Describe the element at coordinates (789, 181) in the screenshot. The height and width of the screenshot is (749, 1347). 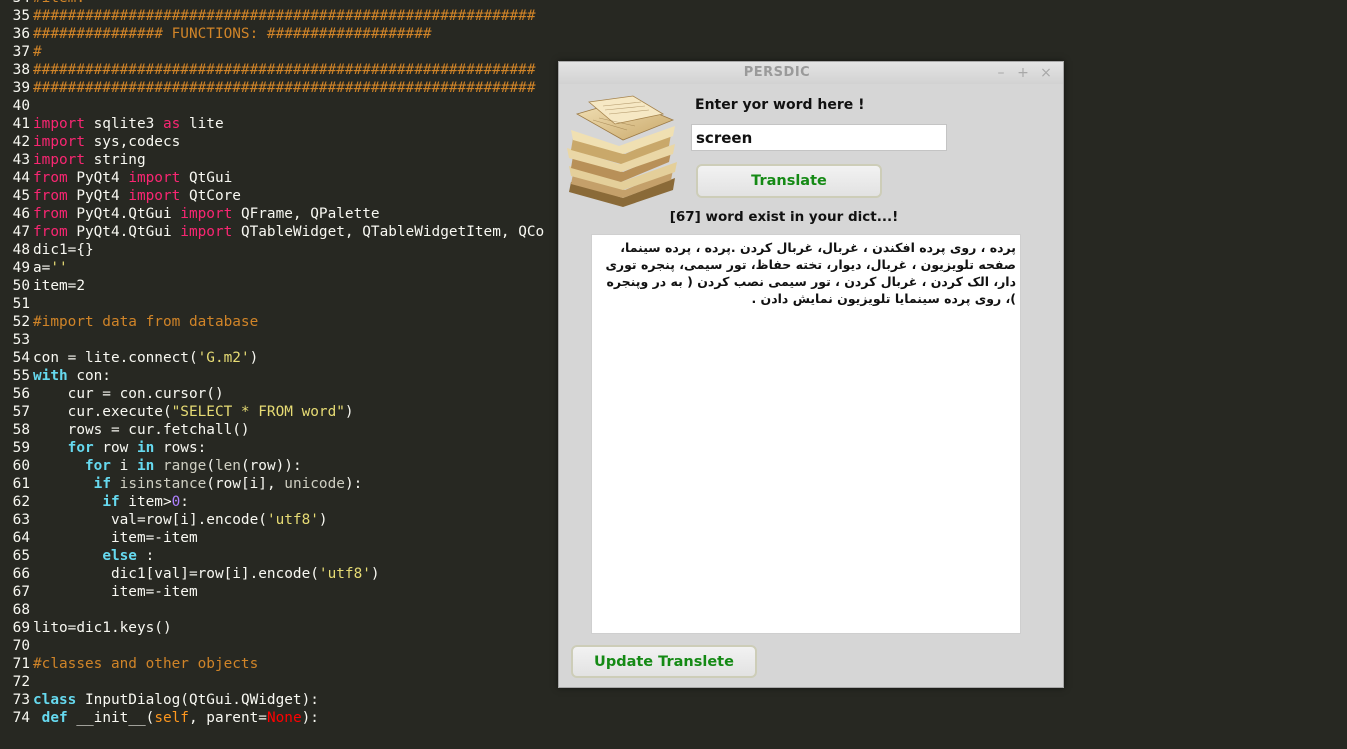
I see `translate-button: Translate` at that location.